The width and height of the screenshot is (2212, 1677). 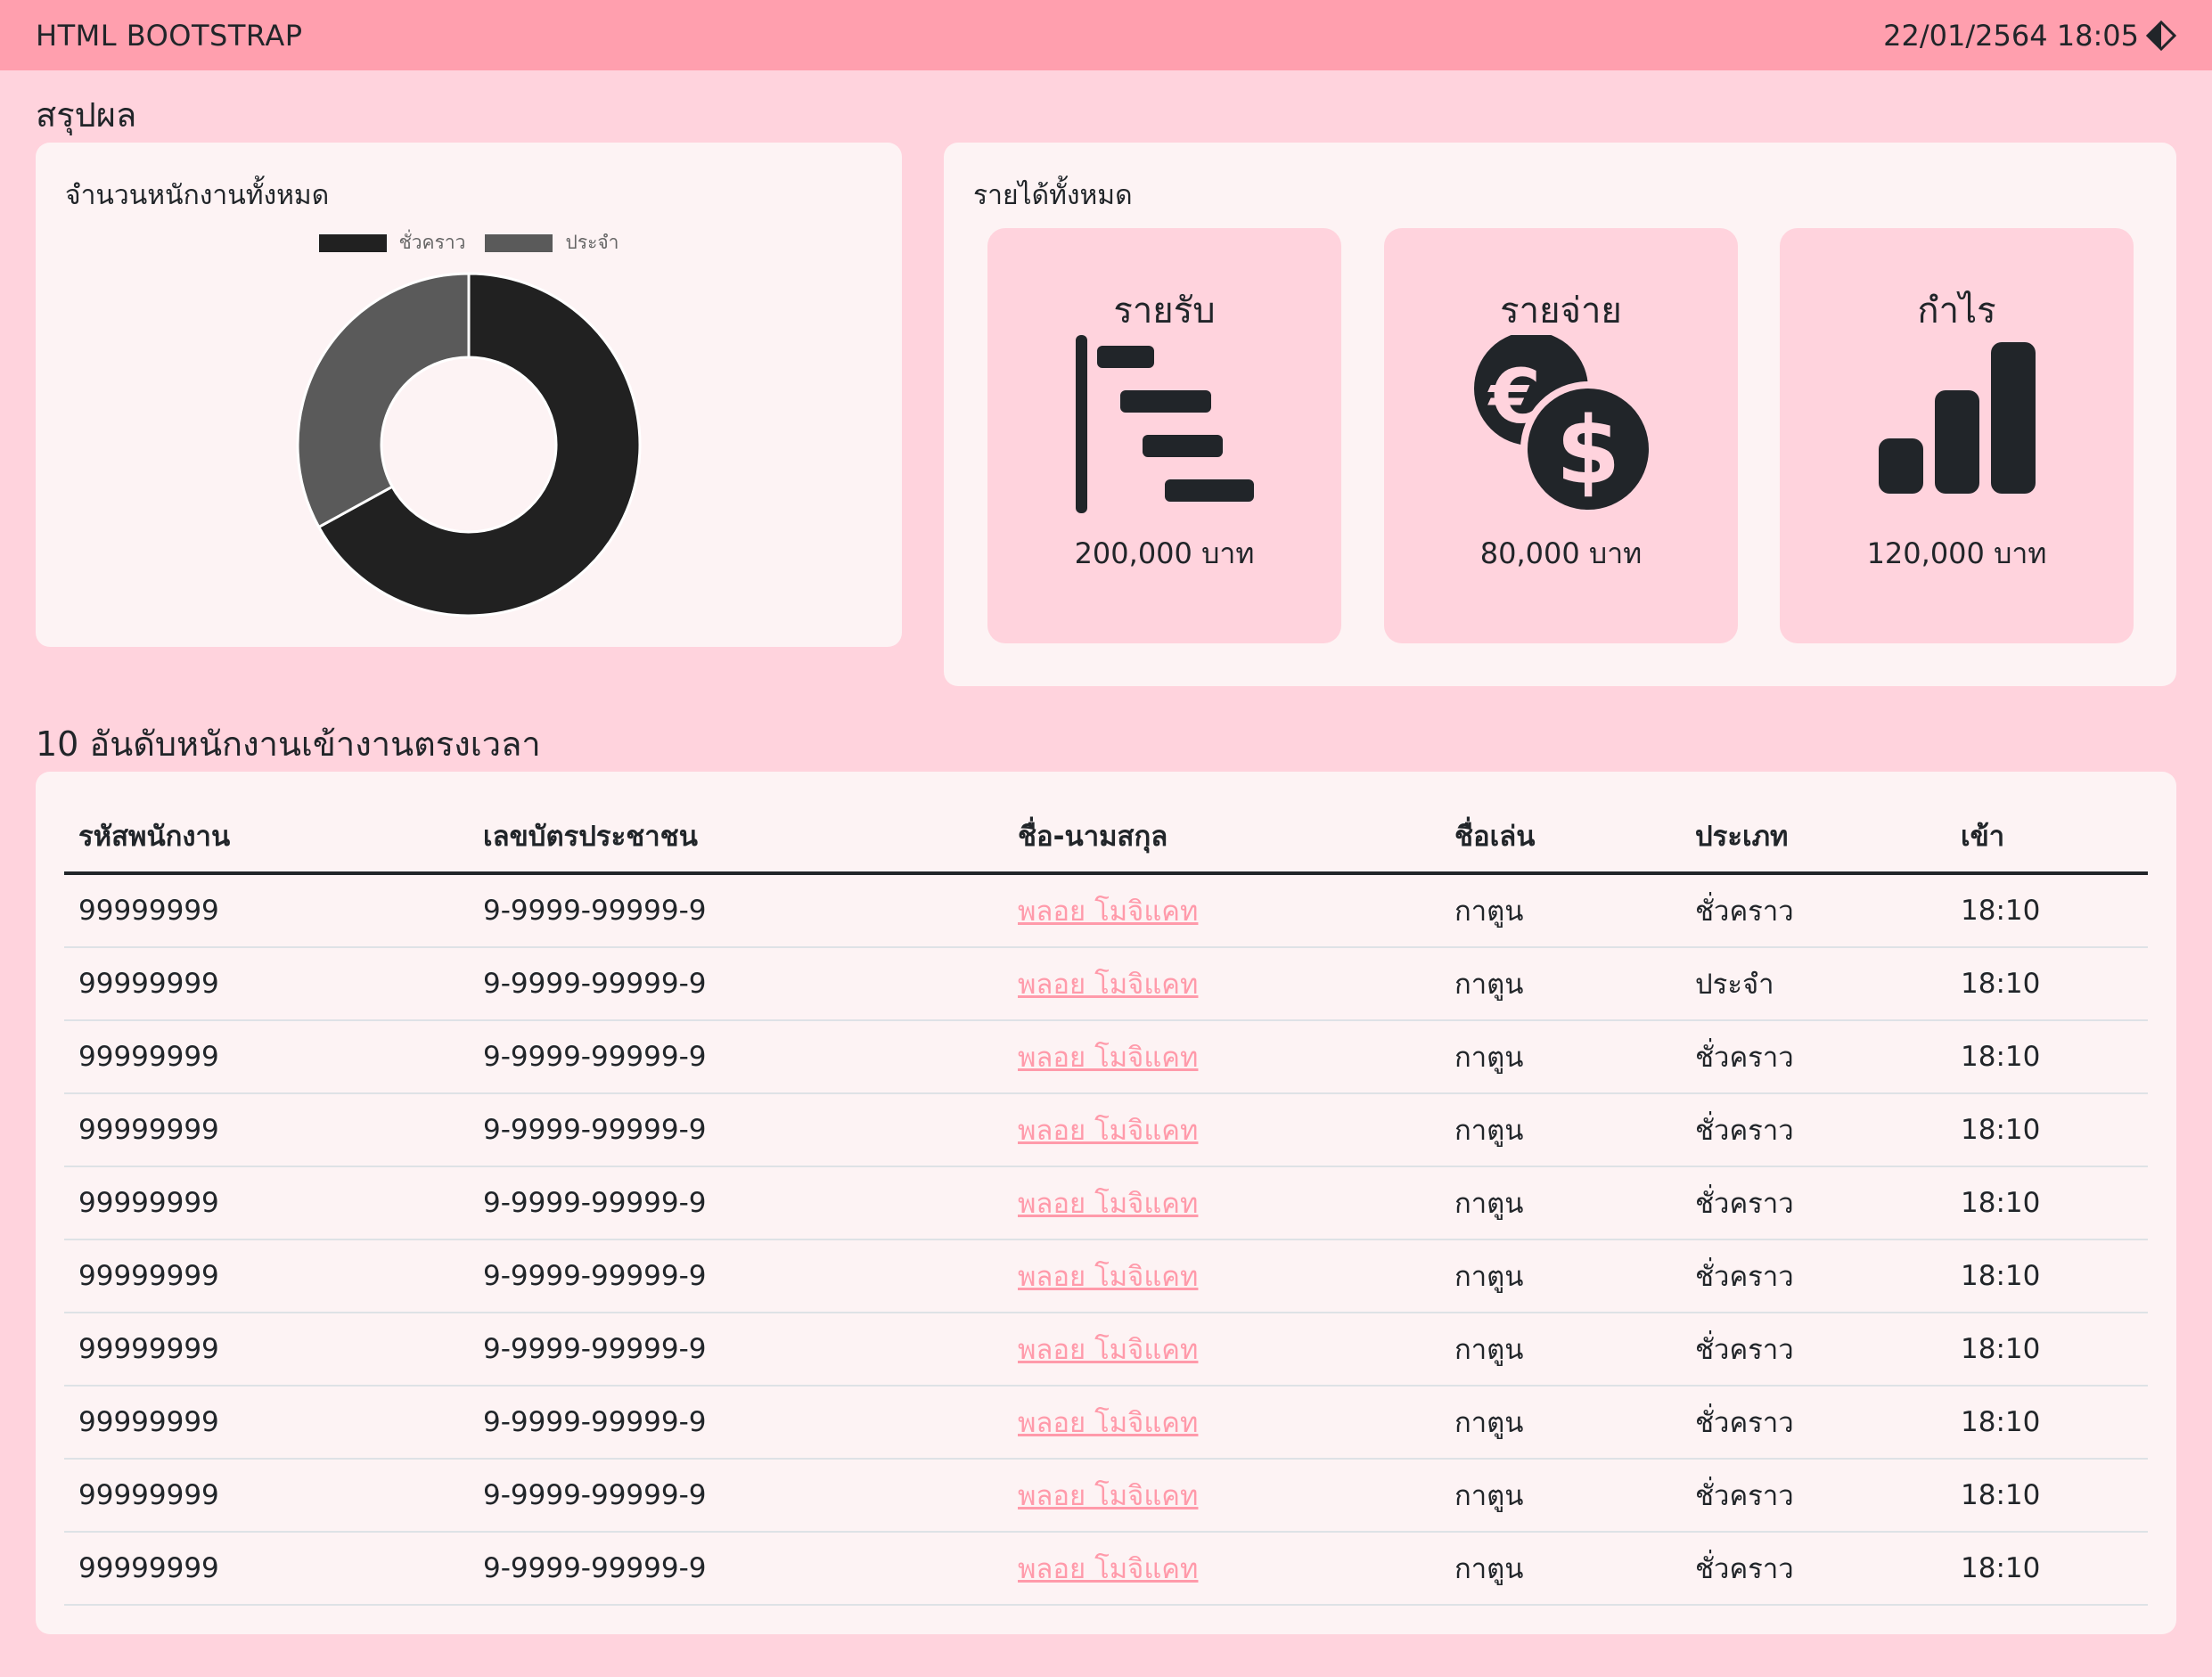 I want to click on theme-toggle-icon, so click(x=2161, y=35).